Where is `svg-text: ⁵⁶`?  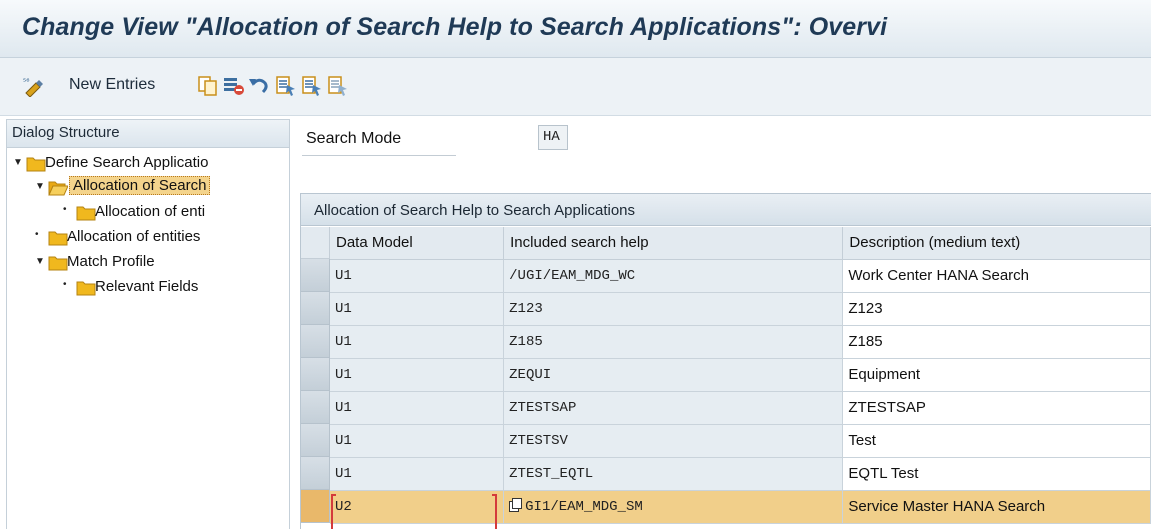
svg-text: ⁵⁶ is located at coordinates (26, 81).